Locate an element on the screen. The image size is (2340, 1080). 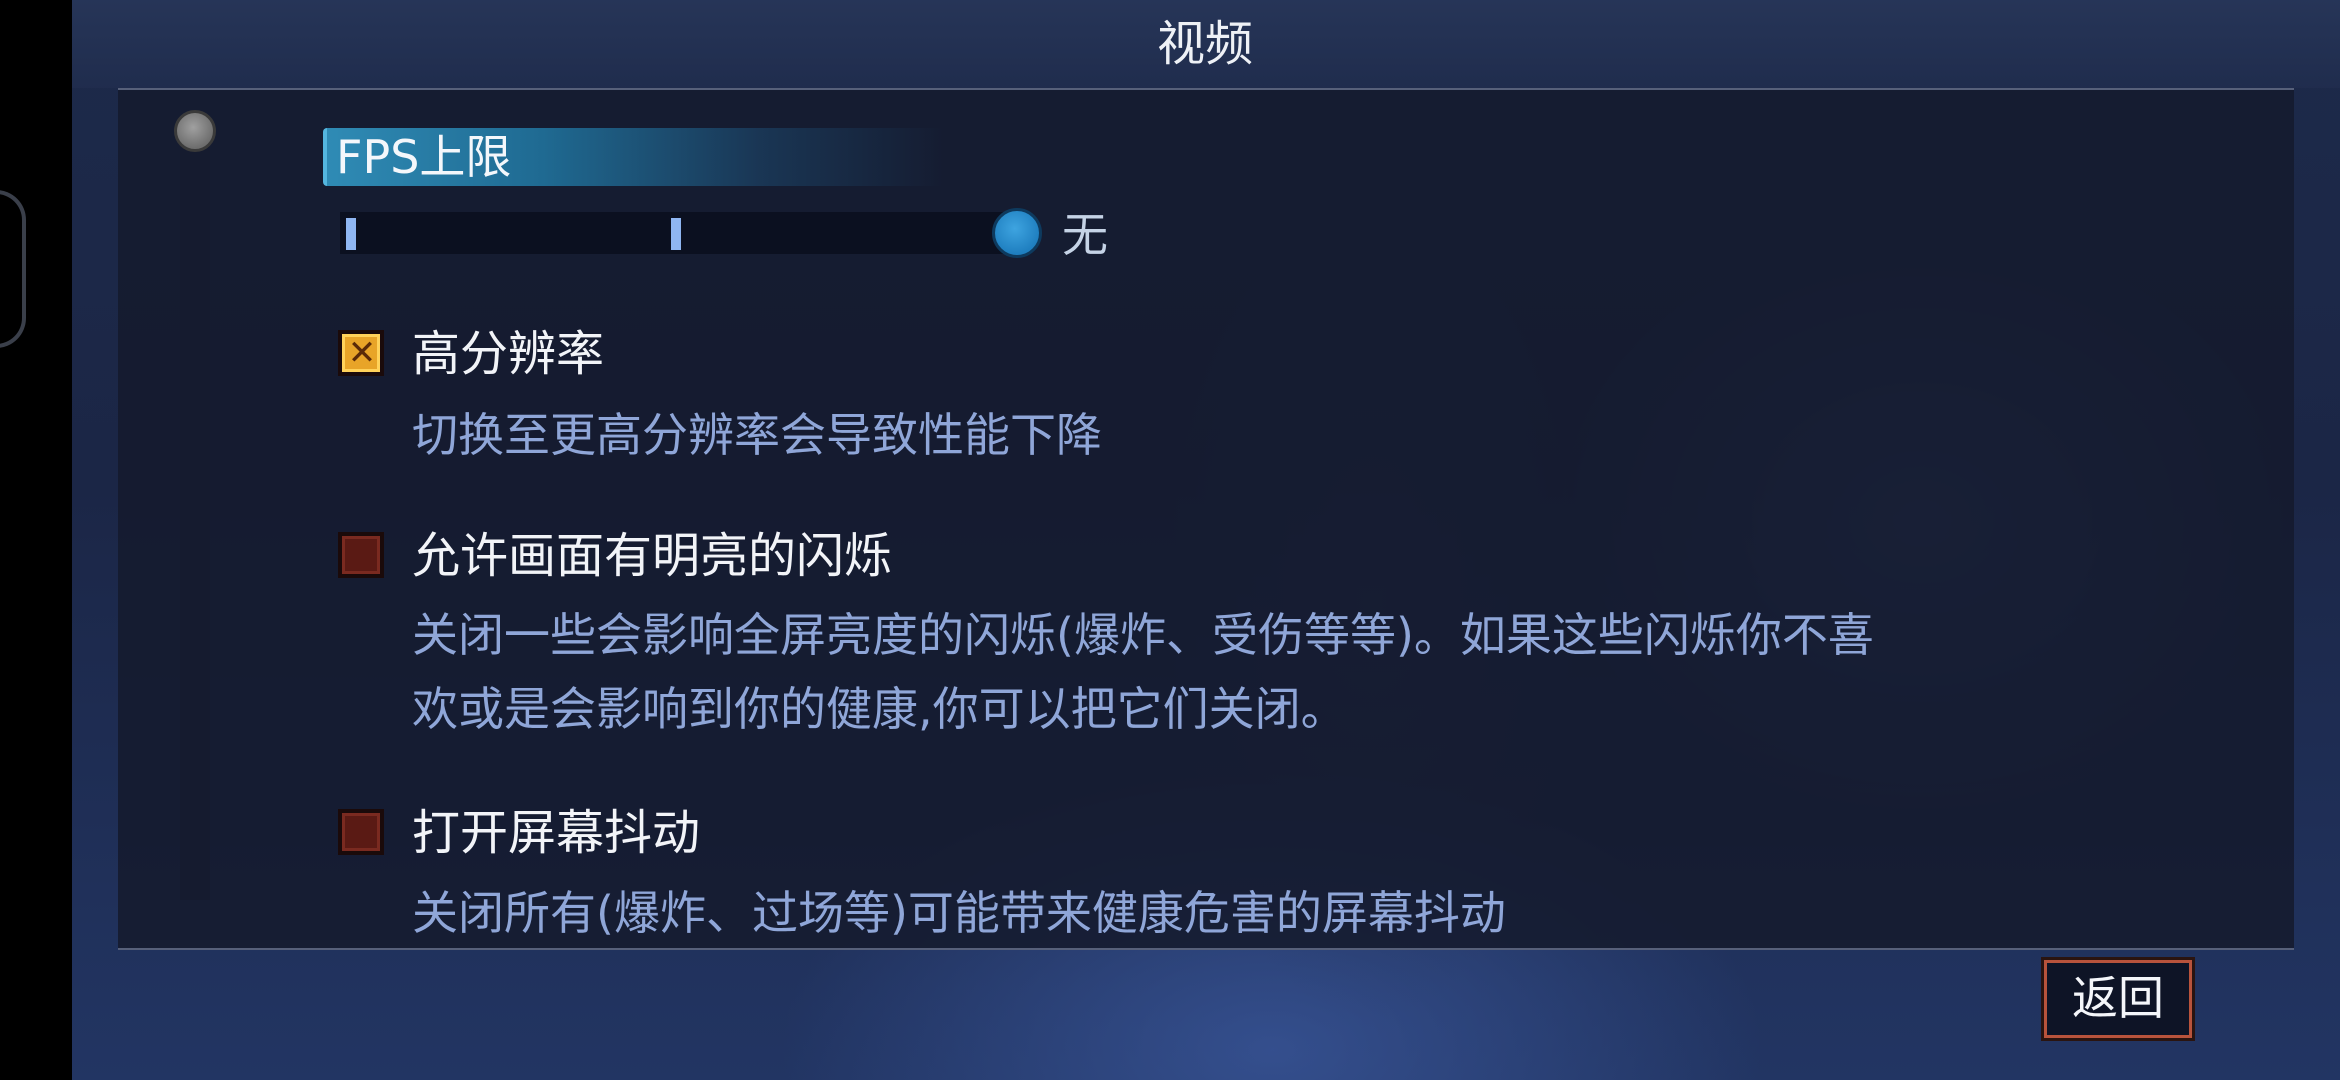
bright-flashes-description-line: 关闭一些会影响全屏亮度的闪烁(爆炸、受伤等等)。如果这些闪烁你不喜 is located at coordinates (1143, 635).